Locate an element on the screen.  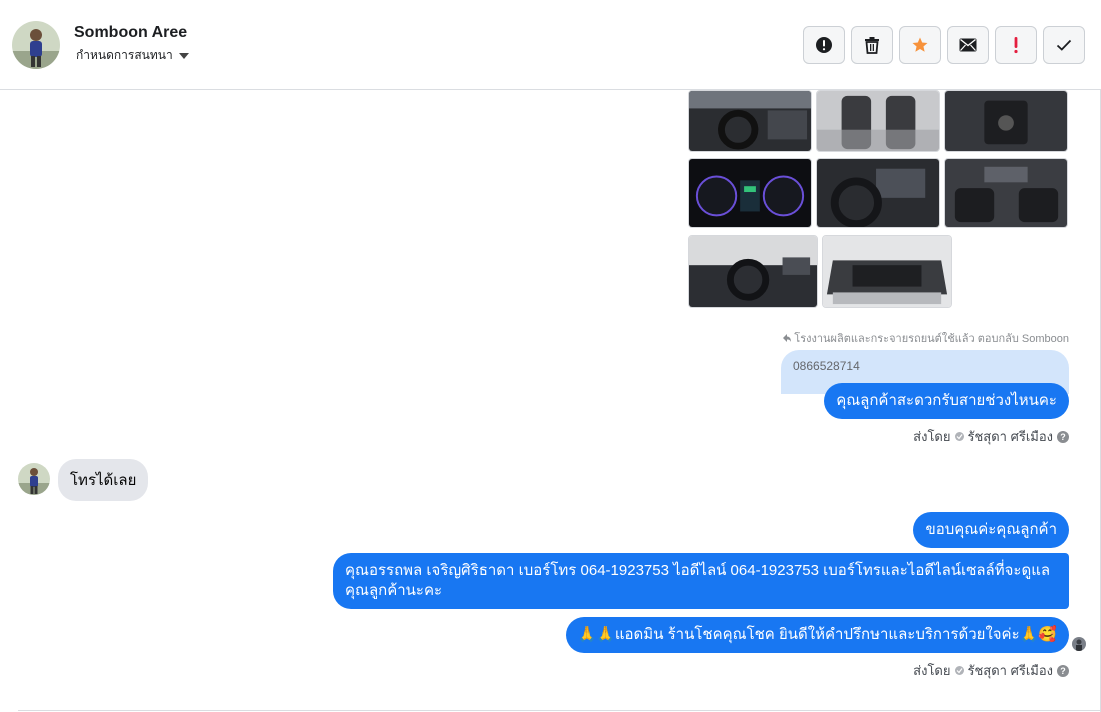
exclamation-circle-icon is located at coordinates (824, 45).